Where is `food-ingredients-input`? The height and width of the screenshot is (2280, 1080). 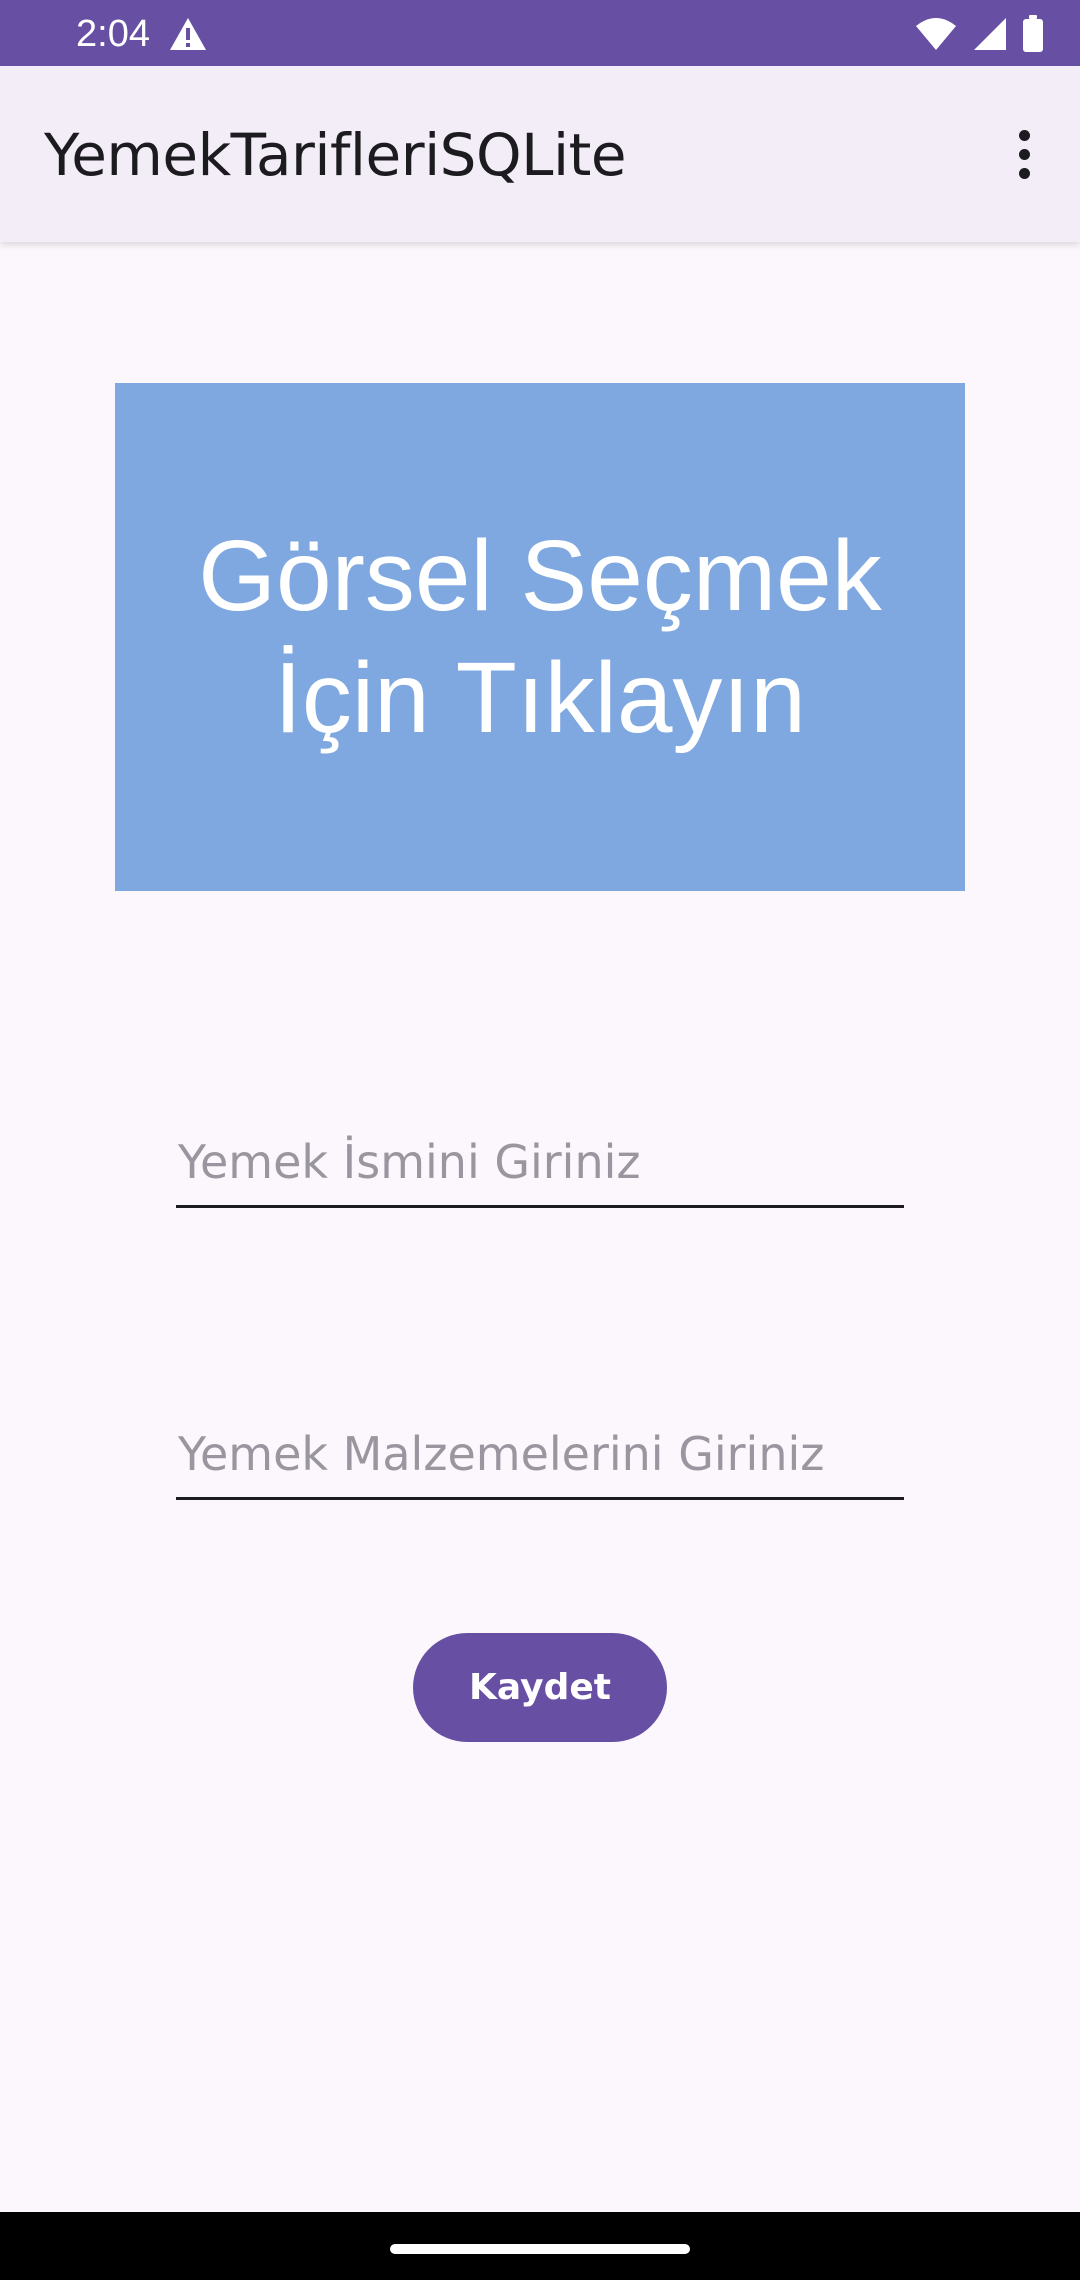
food-ingredients-input is located at coordinates (540, 1455).